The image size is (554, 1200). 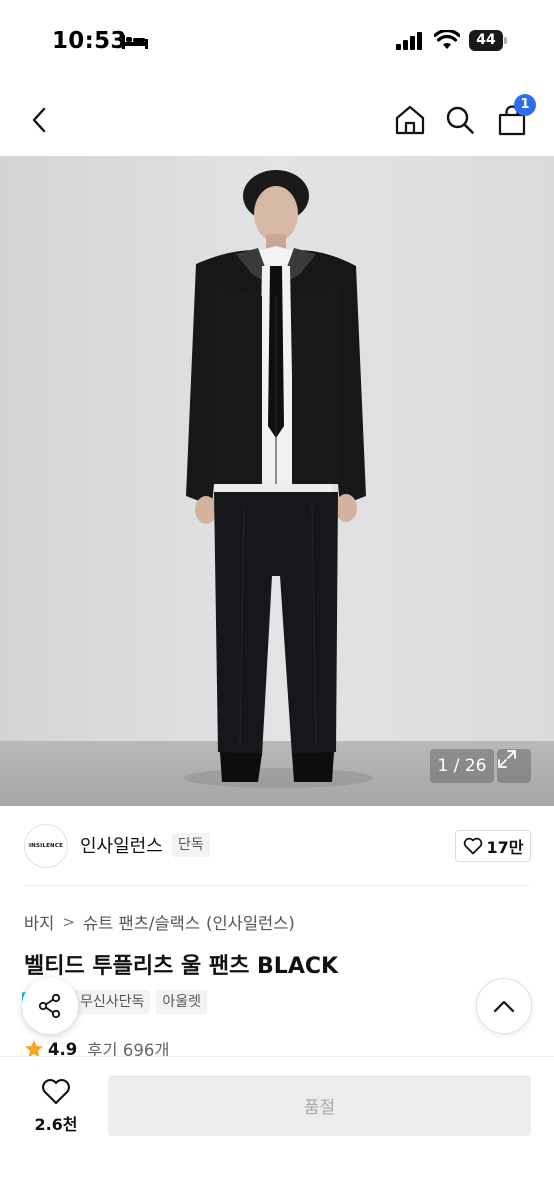 I want to click on expand-image-button, so click(x=514, y=766).